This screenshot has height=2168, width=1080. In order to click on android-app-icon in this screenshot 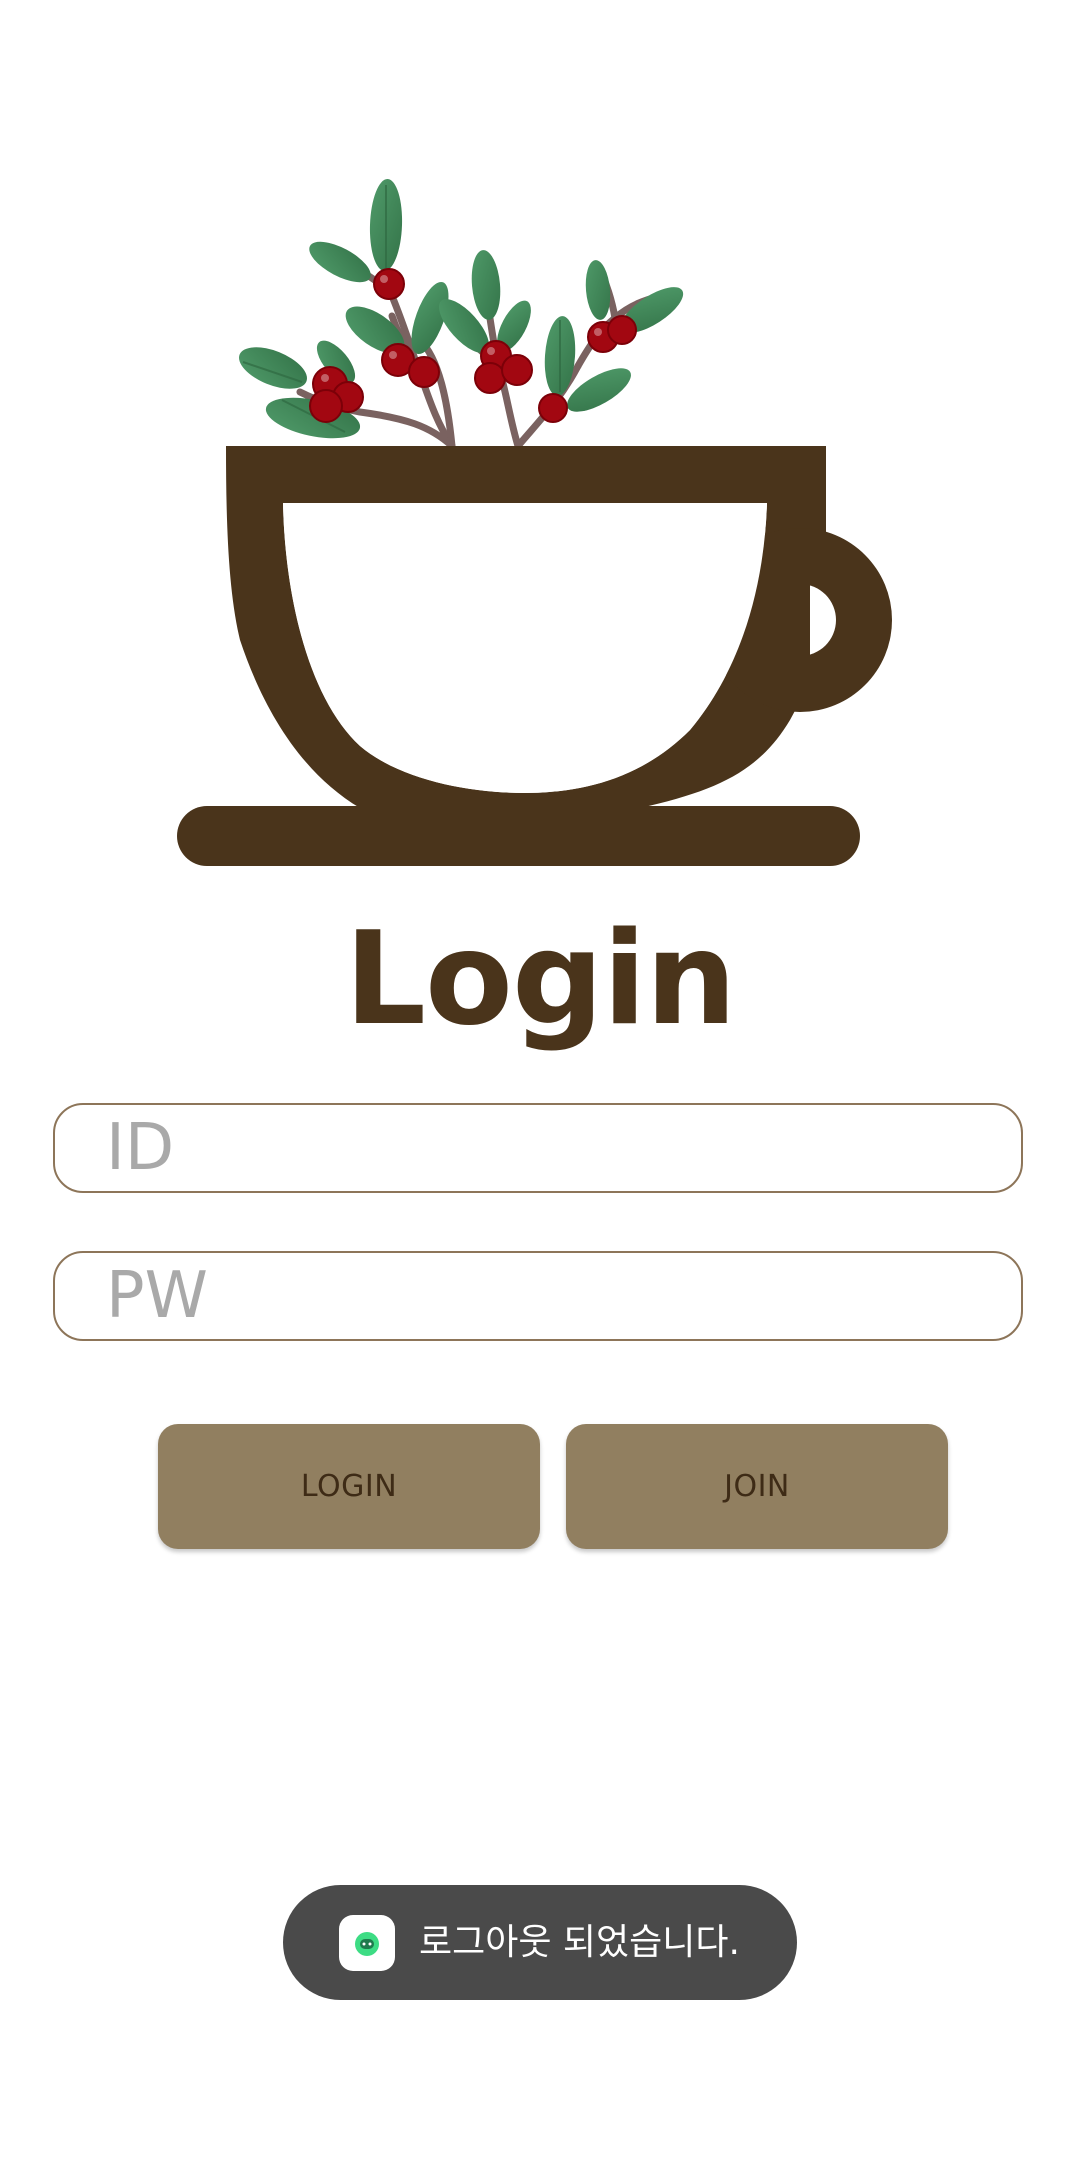, I will do `click(367, 1943)`.